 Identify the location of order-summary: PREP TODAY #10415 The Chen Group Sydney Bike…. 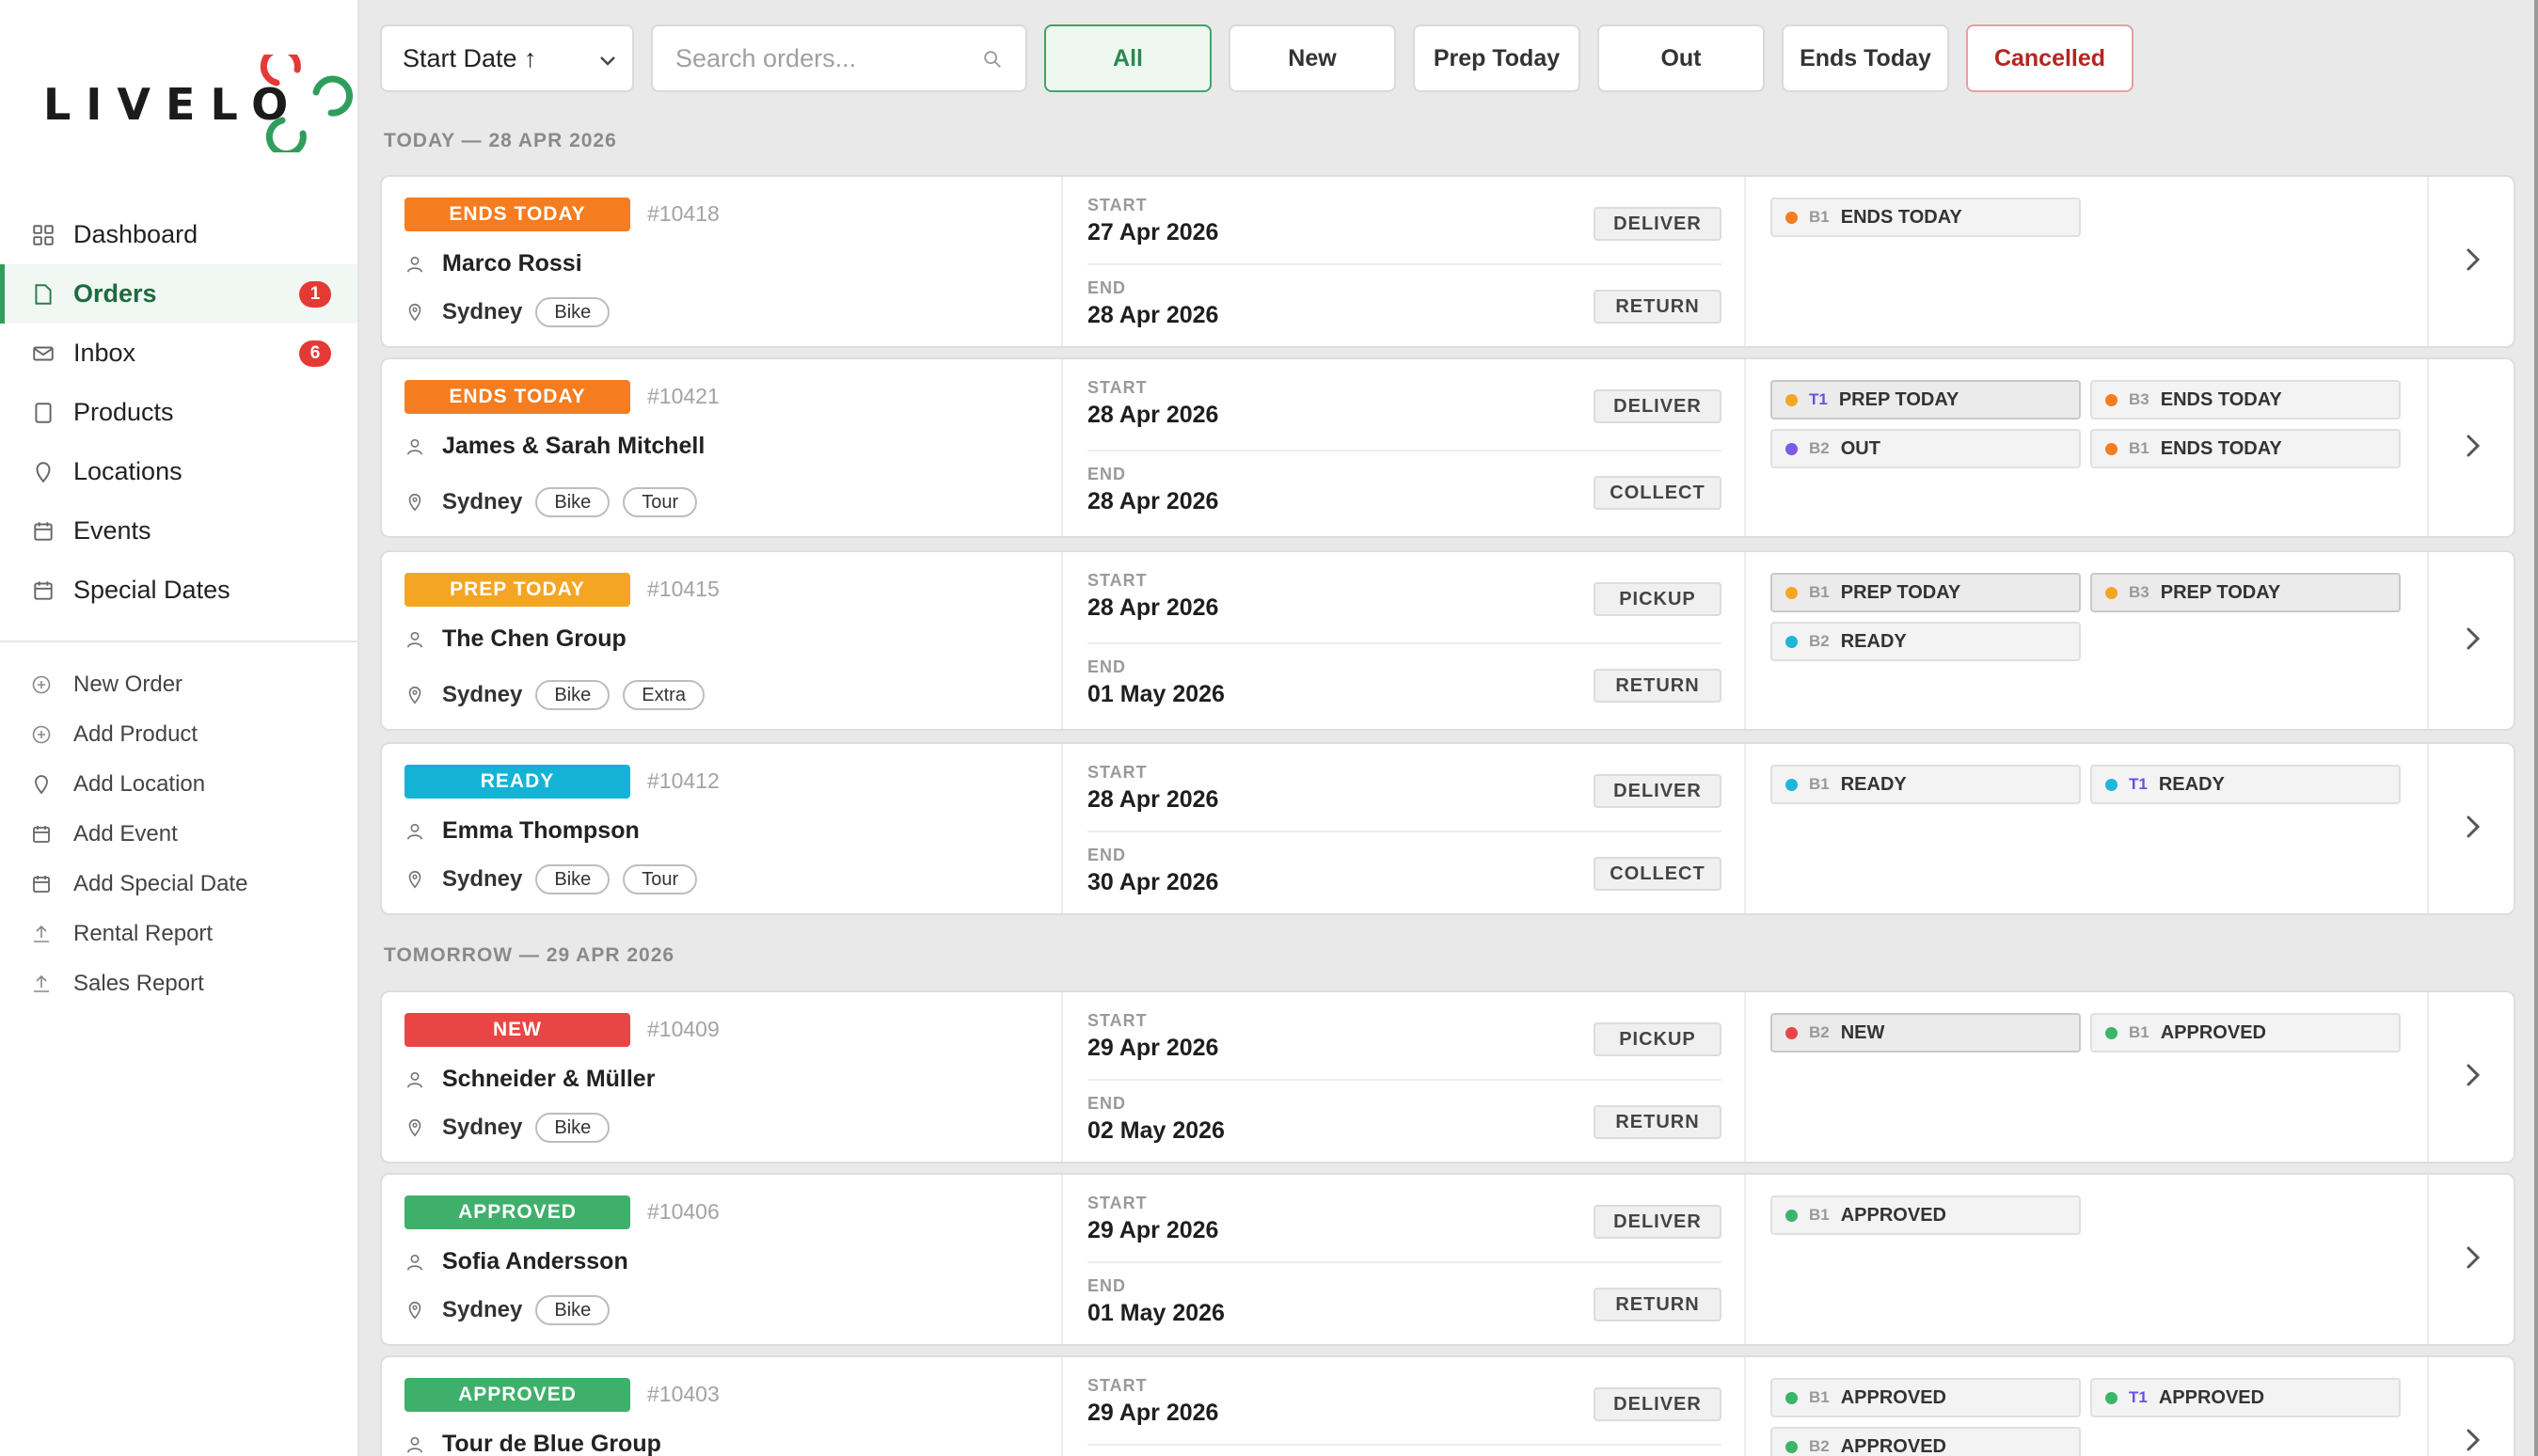
(722, 640).